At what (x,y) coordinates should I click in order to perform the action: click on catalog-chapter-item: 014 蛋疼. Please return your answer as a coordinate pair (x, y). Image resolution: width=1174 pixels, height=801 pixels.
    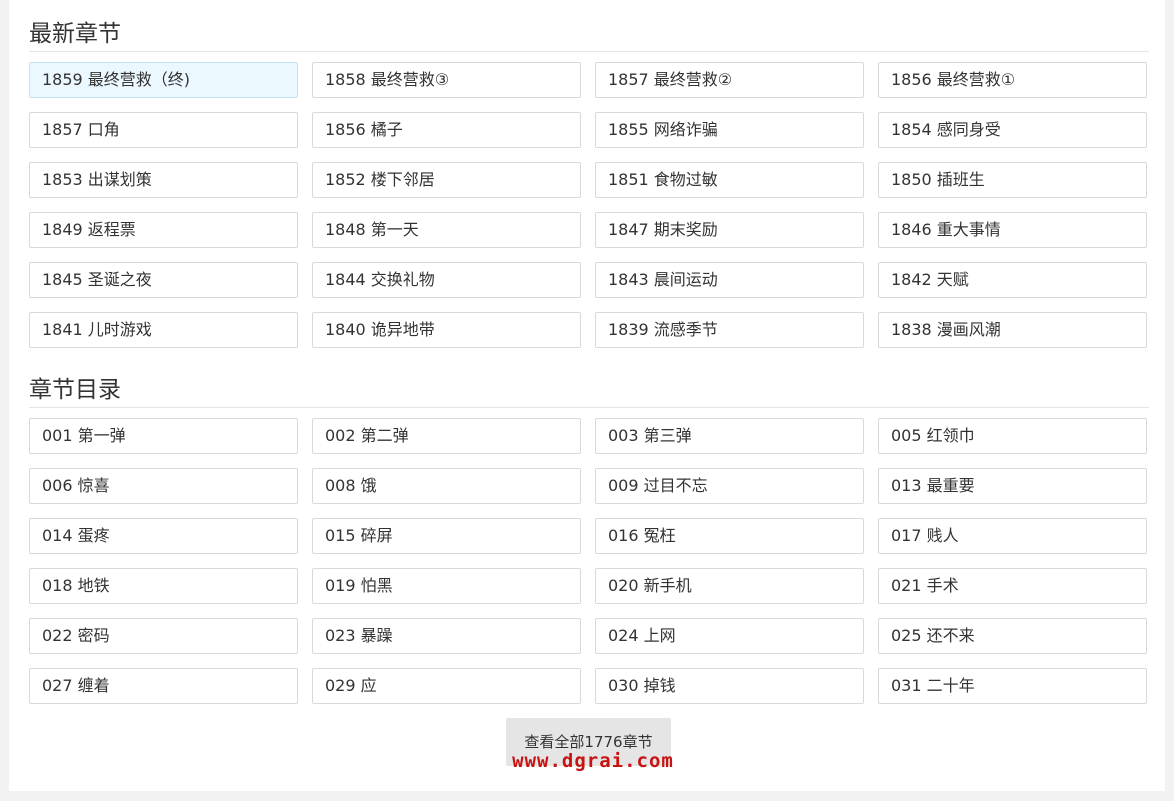
    Looking at the image, I should click on (163, 536).